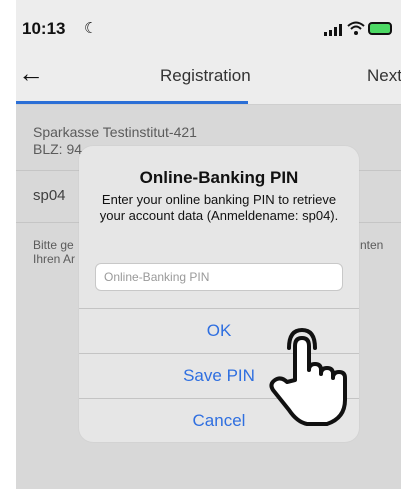 The image size is (401, 494). I want to click on moon-icon: ☾, so click(91, 28).